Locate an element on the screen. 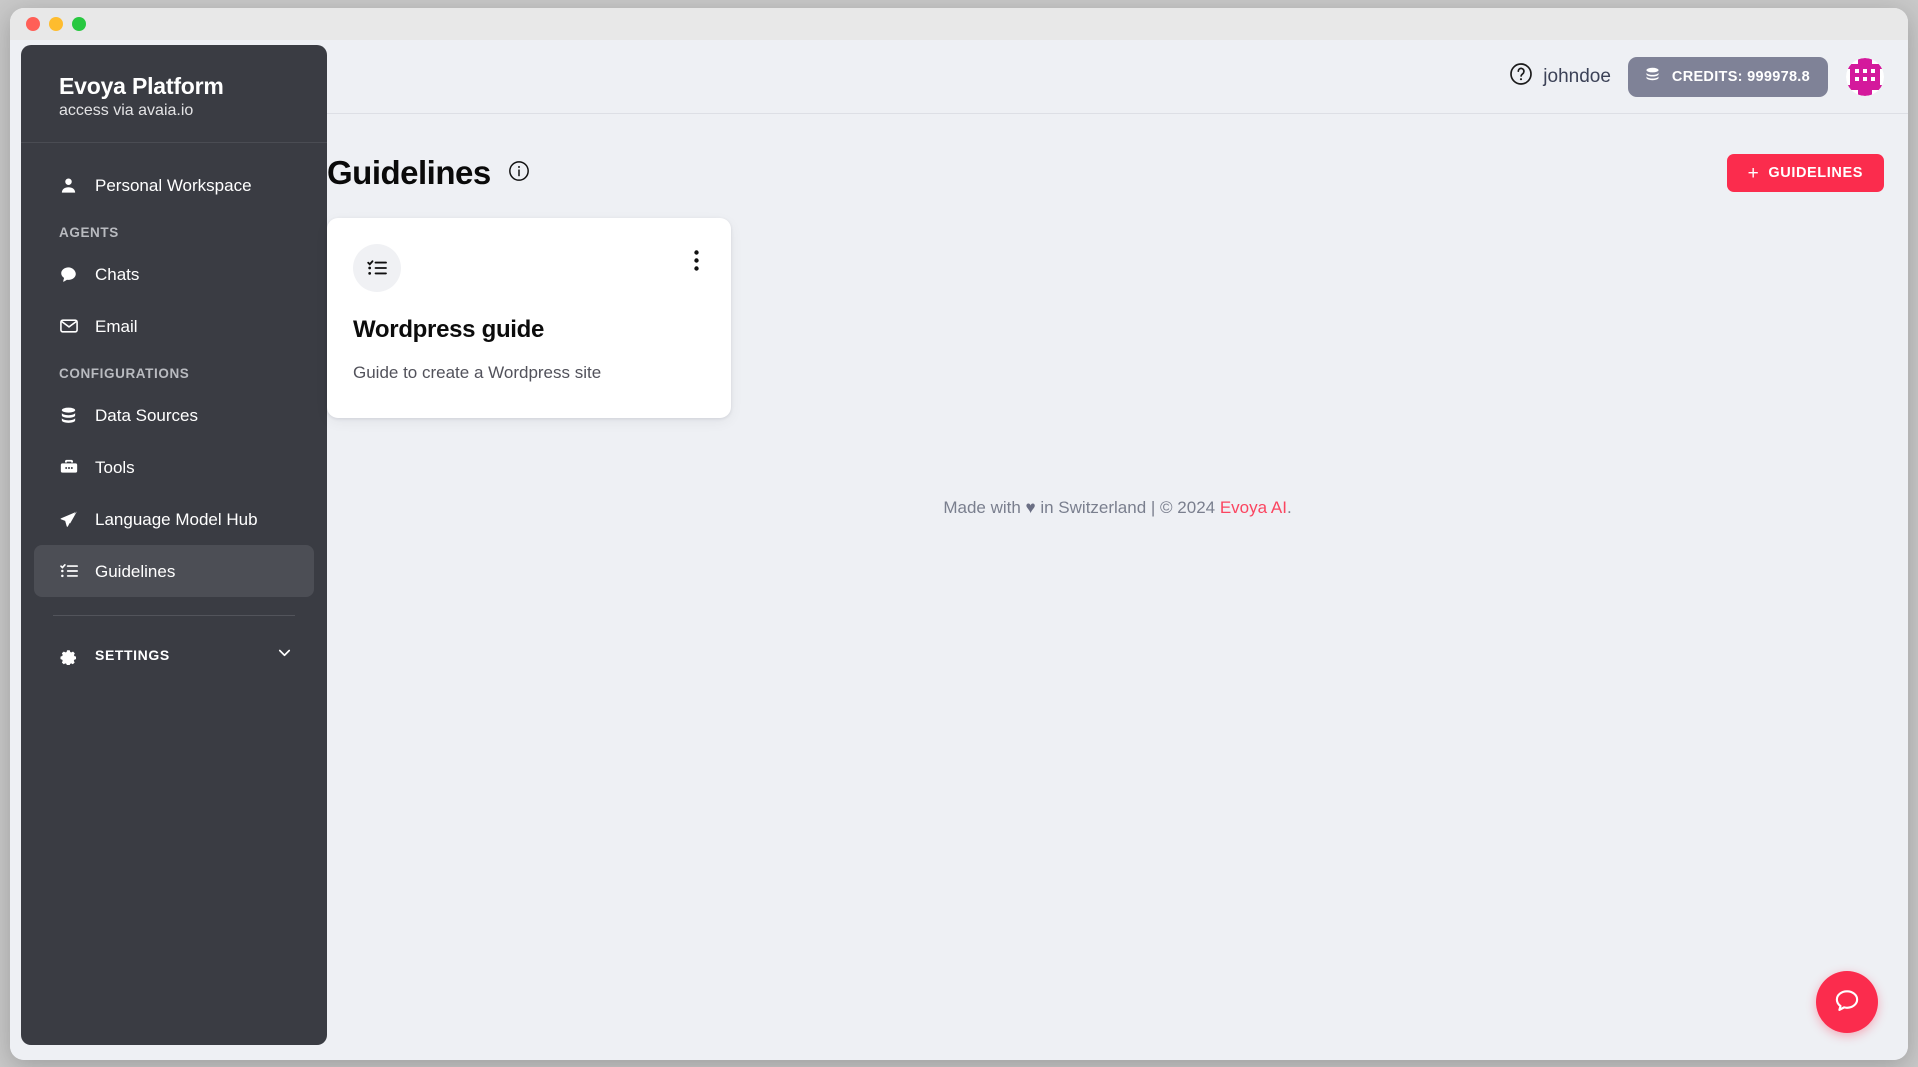 The image size is (1918, 1067). sidebar-section-configurations: CONFIGURATIONS is located at coordinates (124, 374).